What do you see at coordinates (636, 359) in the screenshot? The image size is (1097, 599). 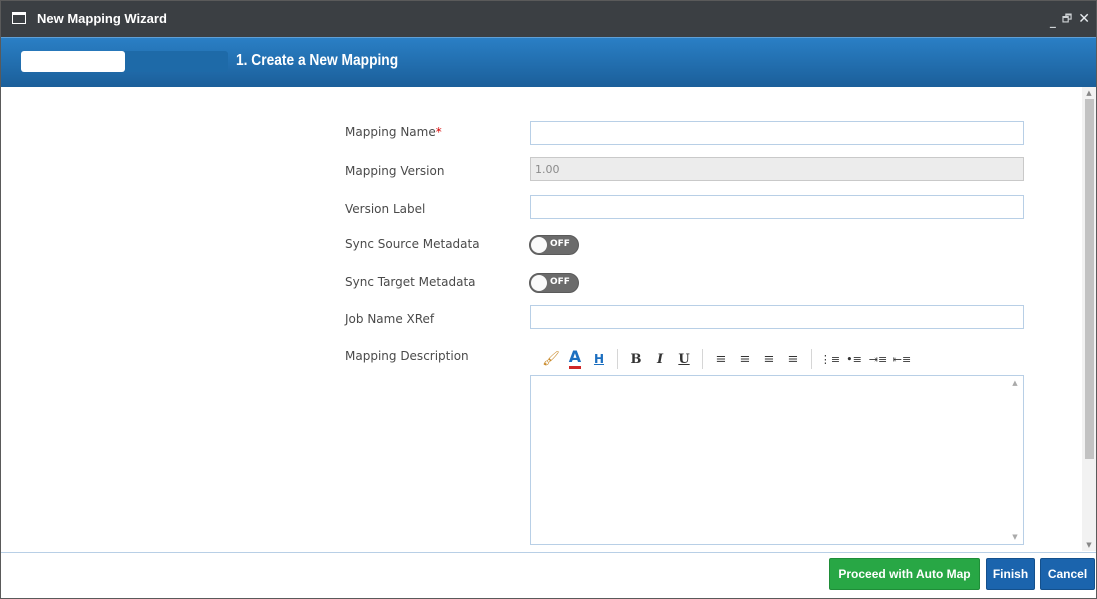 I see `bold-icon: B` at bounding box center [636, 359].